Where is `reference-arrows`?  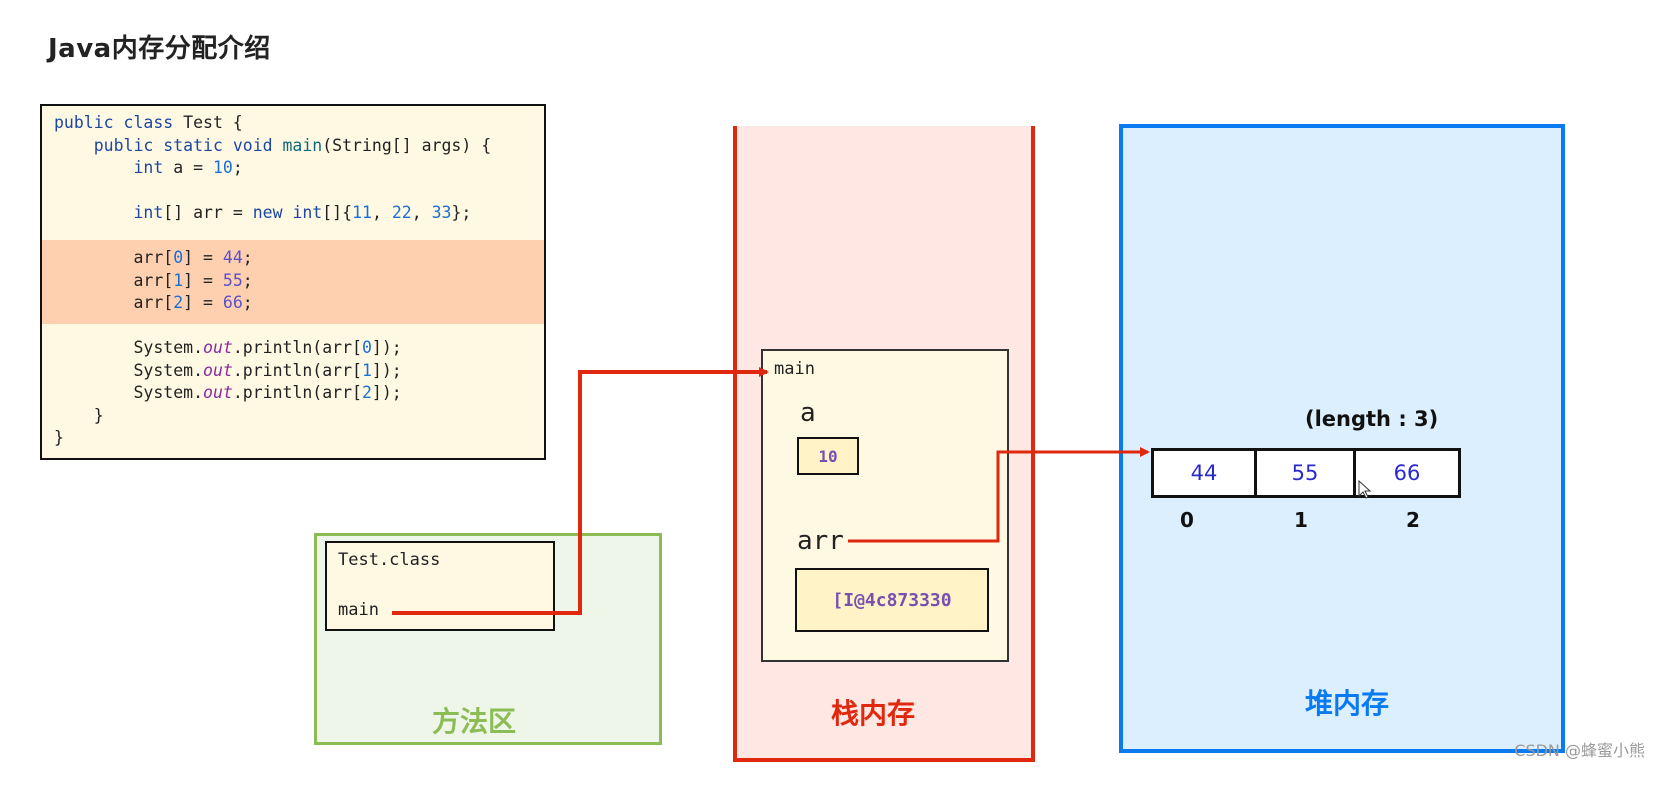
reference-arrows is located at coordinates (771, 491).